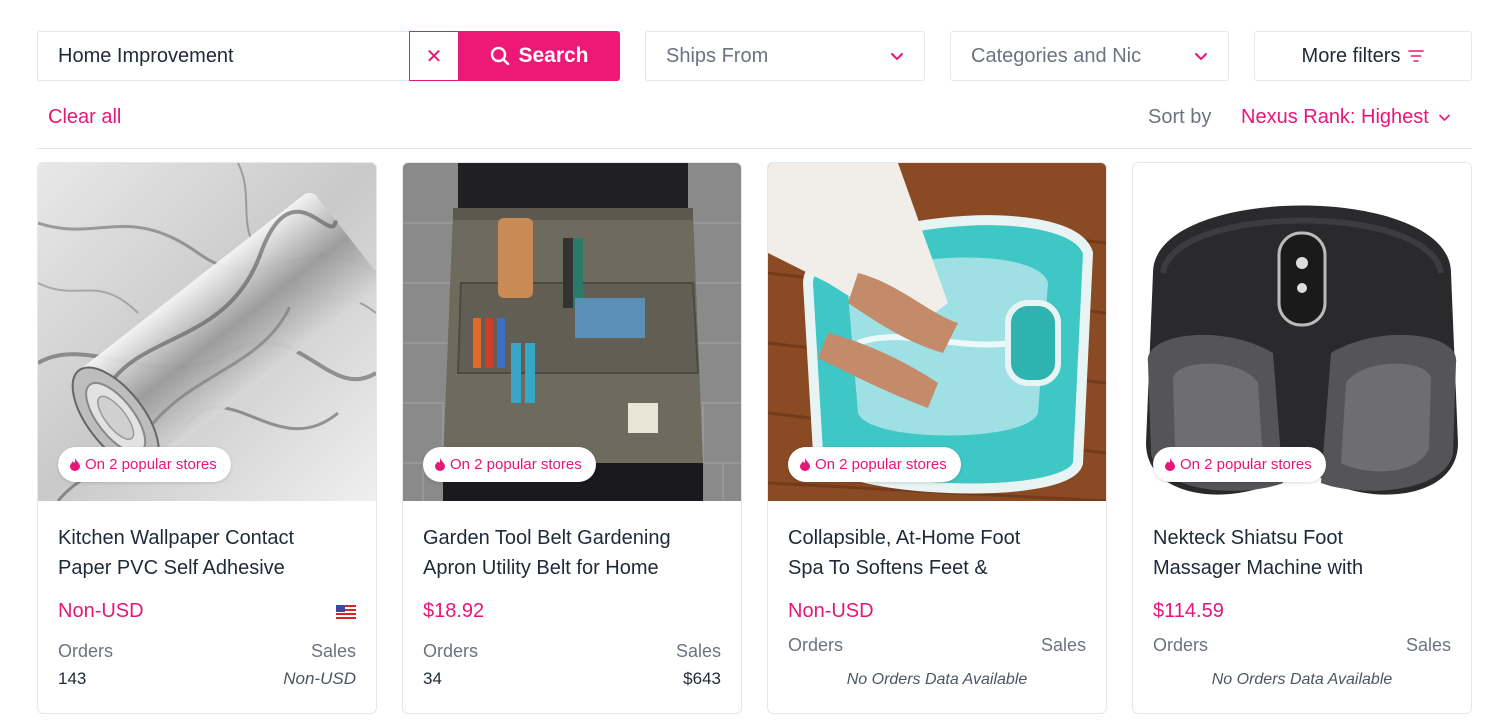 Image resolution: width=1500 pixels, height=724 pixels. I want to click on title-line: Garden Tool Belt Gardening, so click(547, 538).